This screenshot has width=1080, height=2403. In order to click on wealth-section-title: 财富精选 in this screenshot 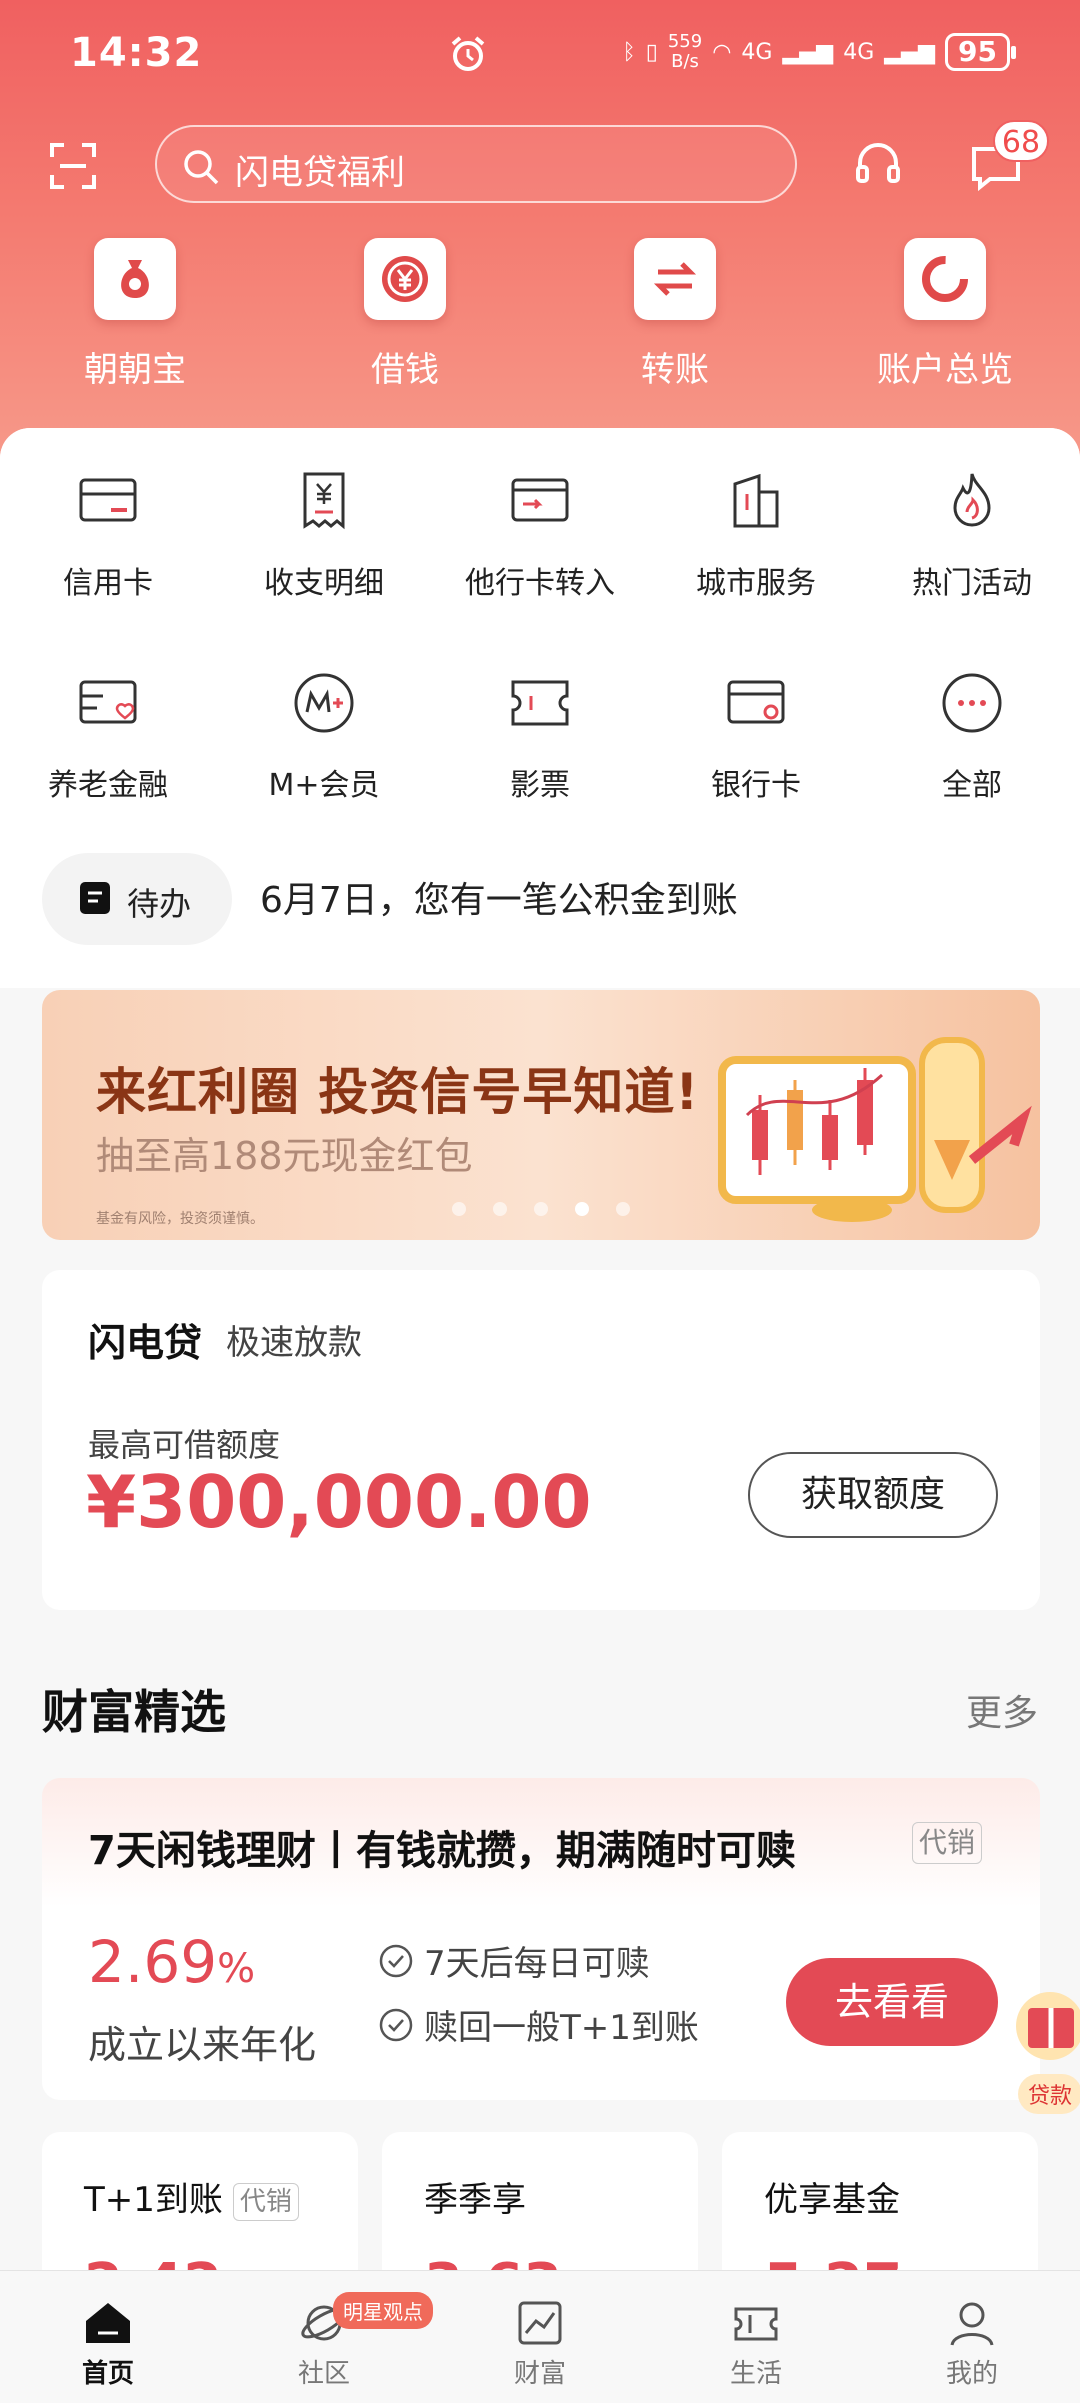, I will do `click(134, 1712)`.